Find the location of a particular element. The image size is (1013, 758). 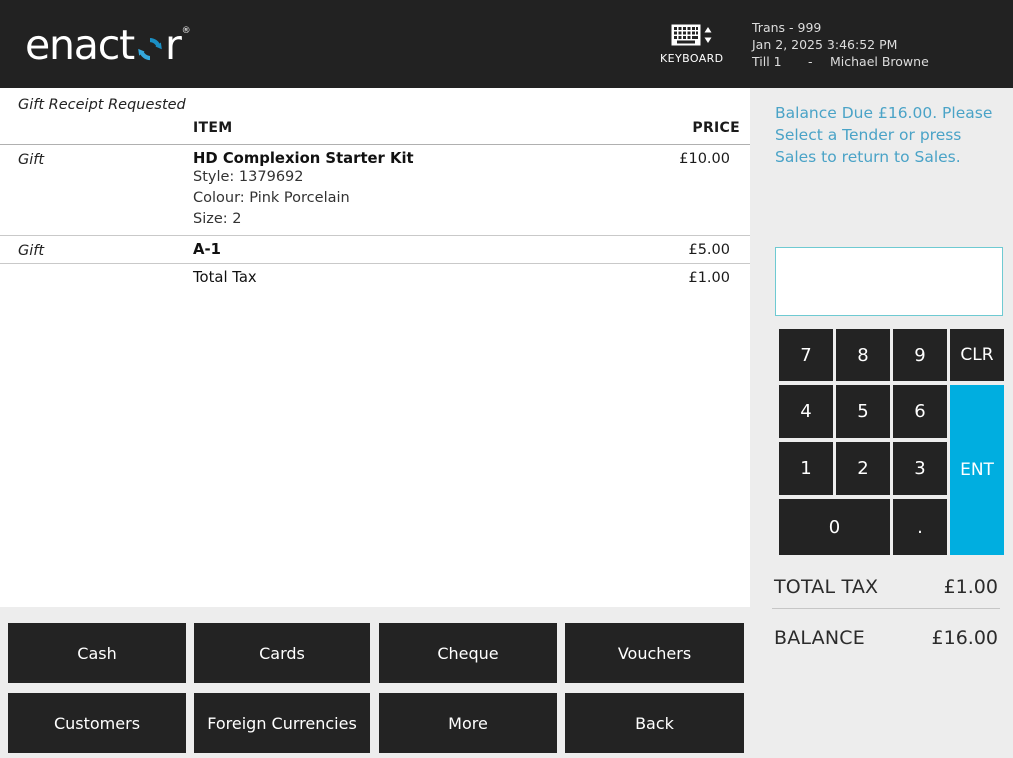

total-tax-label: TOTAL TAX is located at coordinates (826, 587).